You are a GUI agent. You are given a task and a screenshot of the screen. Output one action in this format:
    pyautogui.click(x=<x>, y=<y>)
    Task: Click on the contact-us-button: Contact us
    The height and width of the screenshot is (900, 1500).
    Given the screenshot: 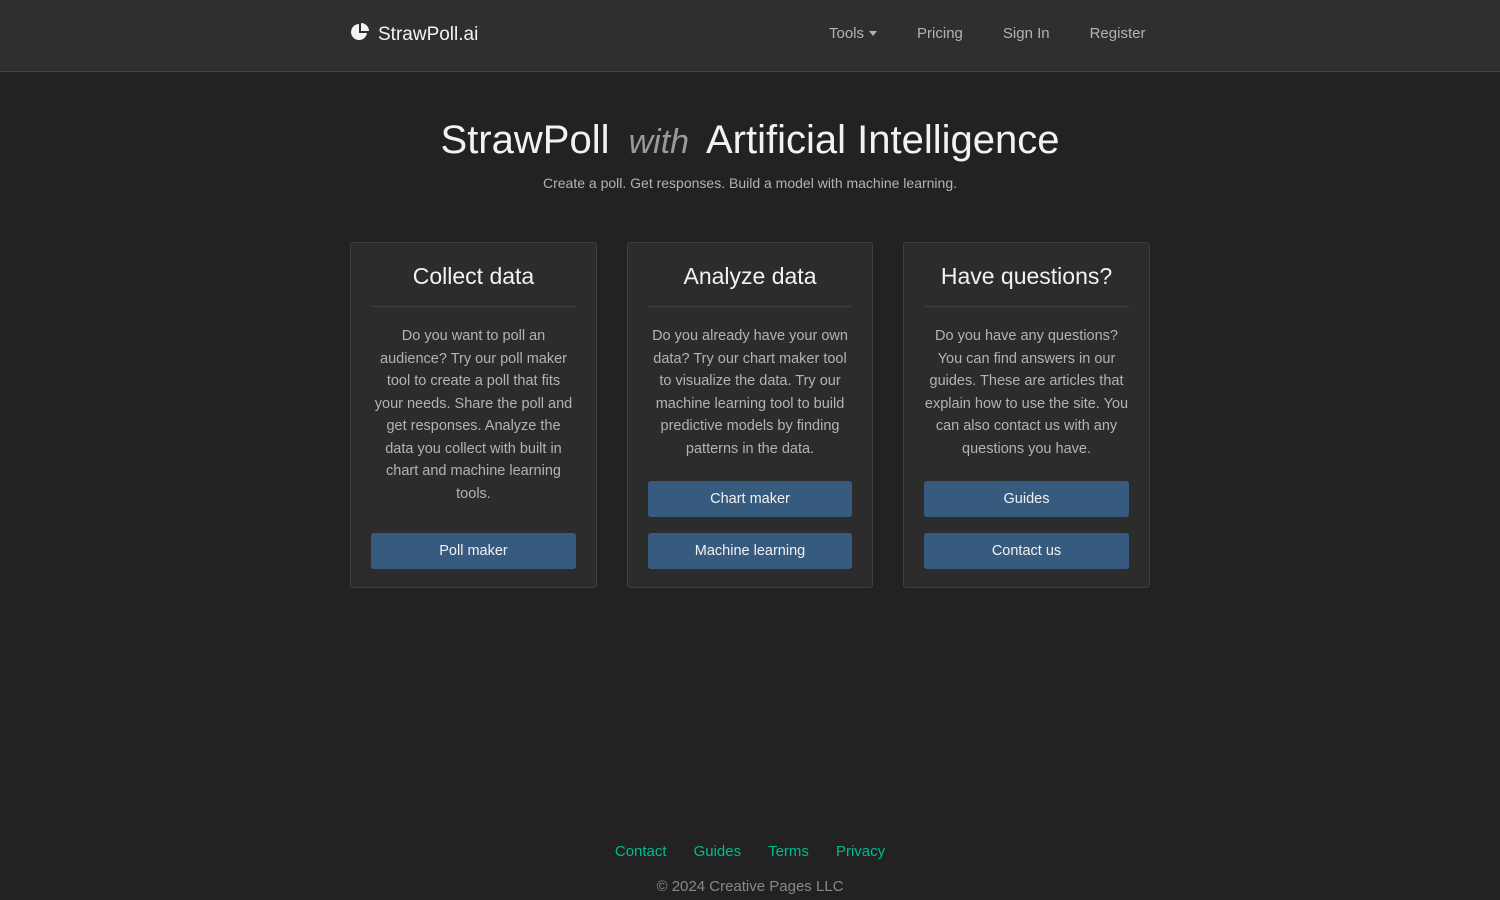 What is the action you would take?
    pyautogui.click(x=1026, y=551)
    